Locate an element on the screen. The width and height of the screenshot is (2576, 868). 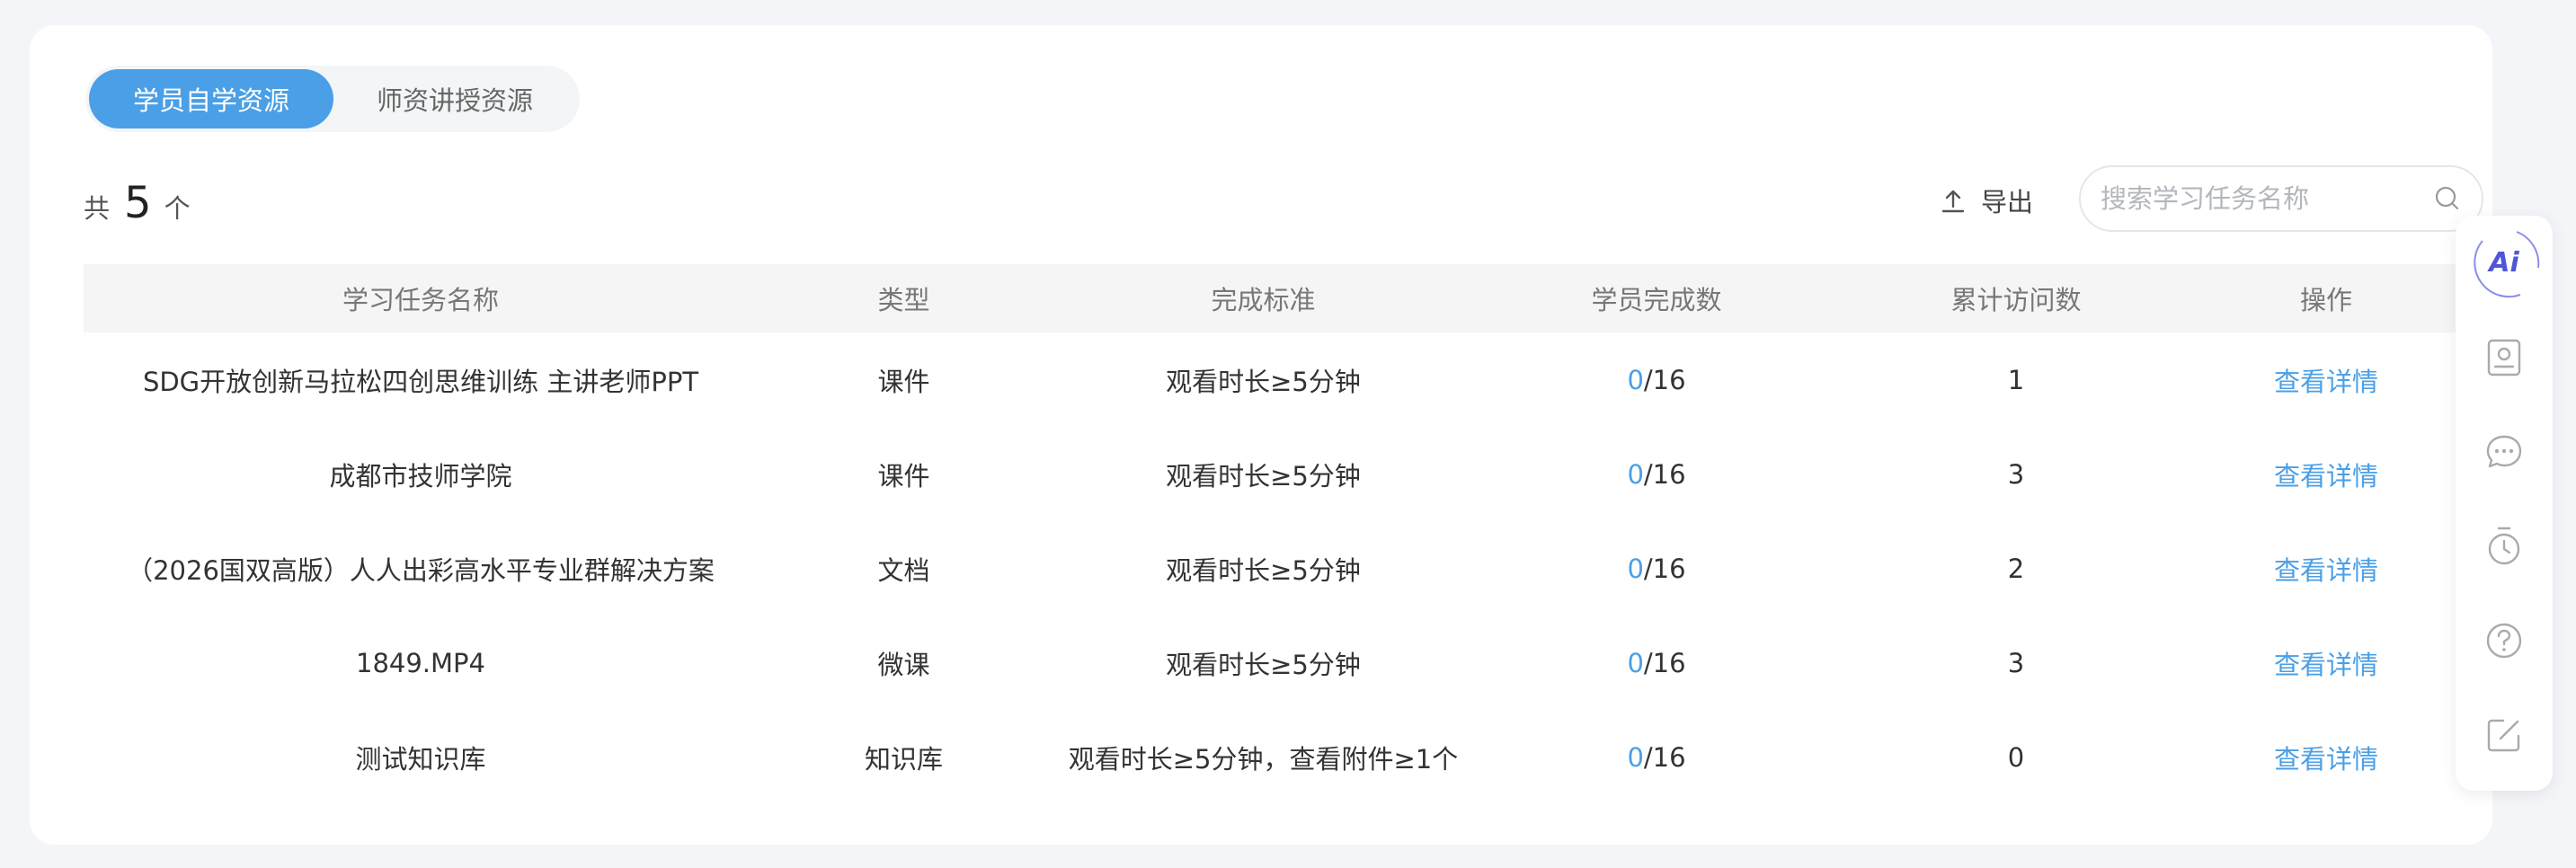
tab-student-self-study: 学员自学资源 is located at coordinates (211, 98).